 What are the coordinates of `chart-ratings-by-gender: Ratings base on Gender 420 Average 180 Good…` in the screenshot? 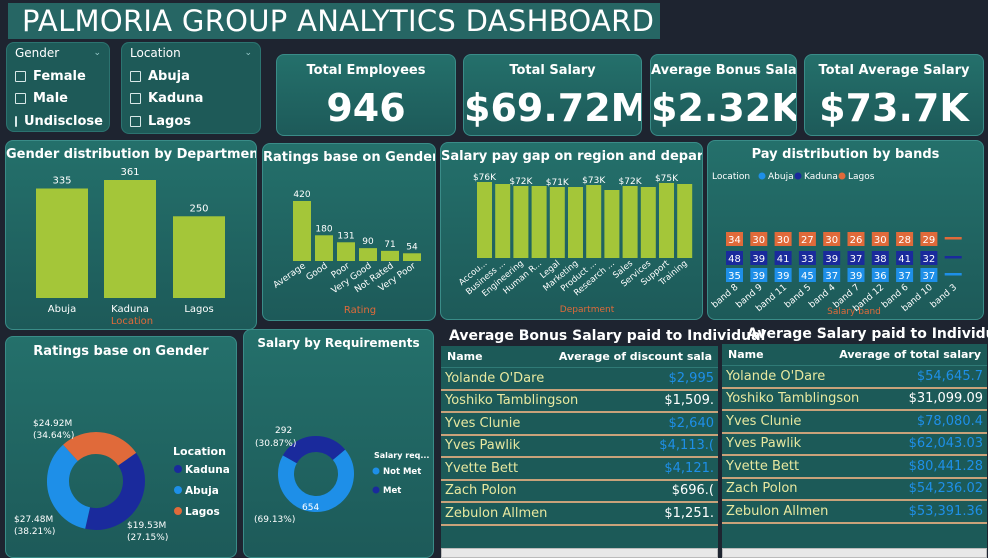 It's located at (349, 232).